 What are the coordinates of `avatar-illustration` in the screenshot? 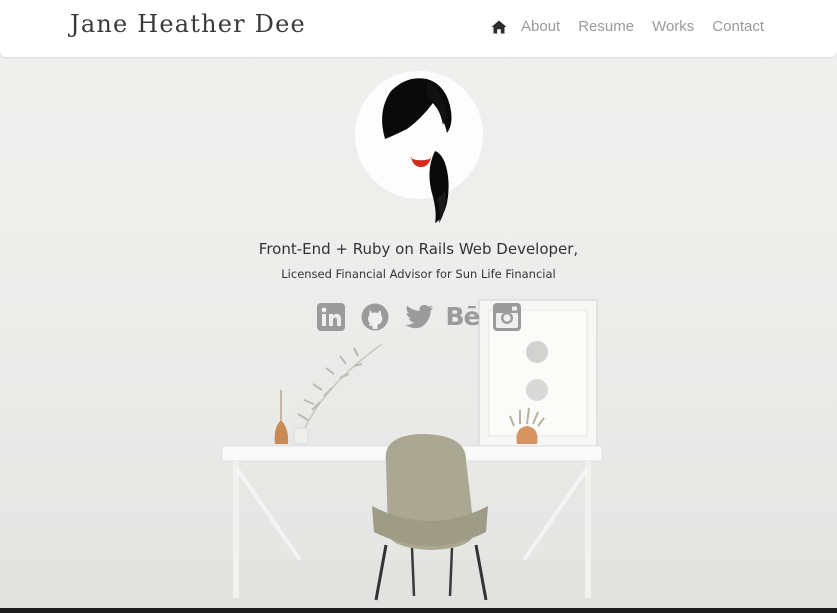 It's located at (417, 150).